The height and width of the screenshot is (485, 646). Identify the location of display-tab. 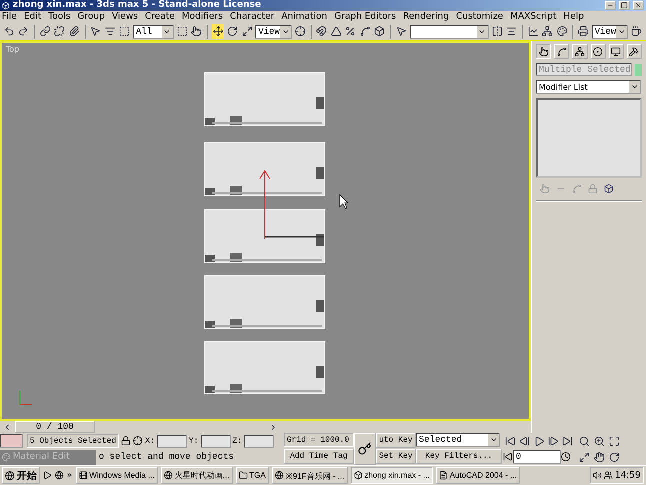
(616, 51).